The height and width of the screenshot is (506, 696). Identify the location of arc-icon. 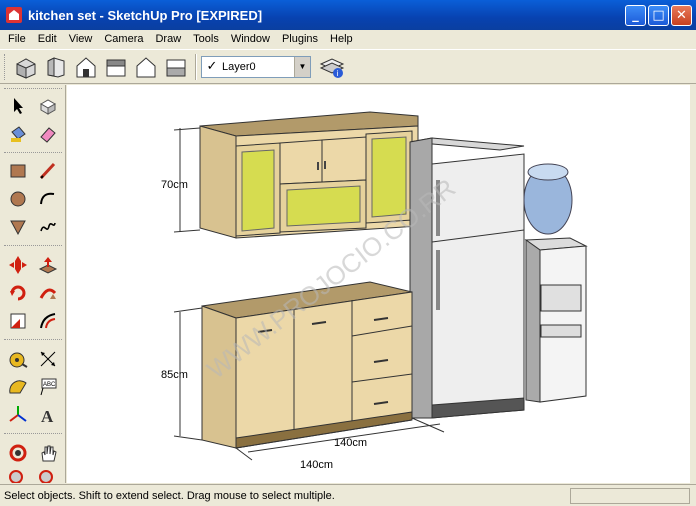
(48, 199).